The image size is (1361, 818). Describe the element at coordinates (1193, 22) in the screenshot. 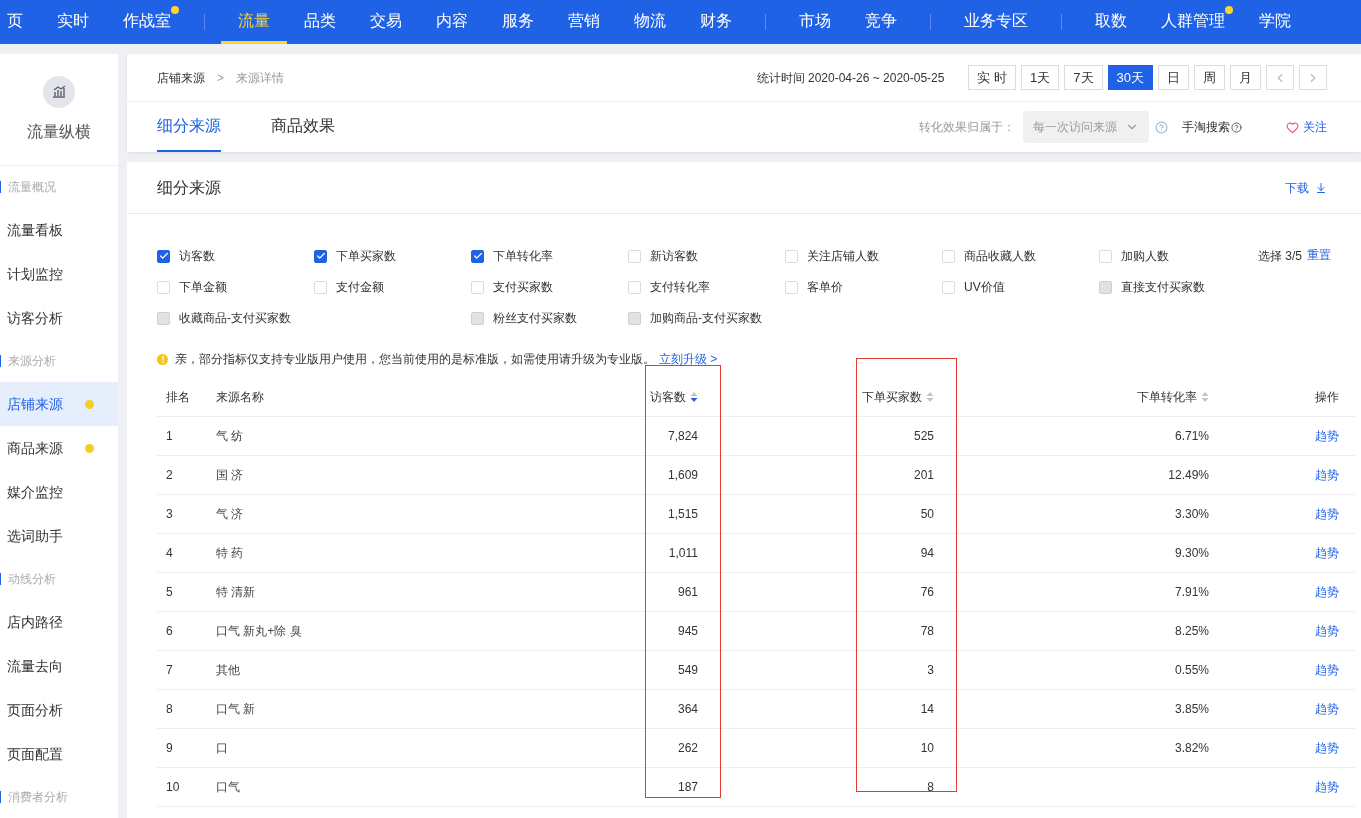

I see `nav-tab: 人群管理` at that location.